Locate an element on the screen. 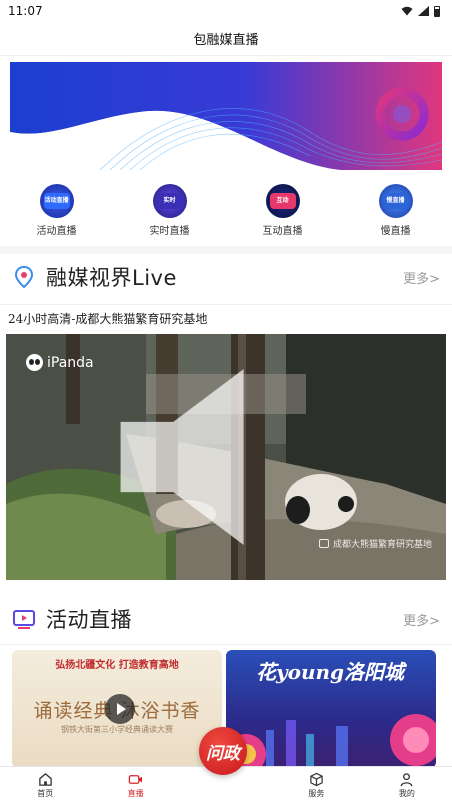  quick-entries: 活动直播 活动直播 实时 实时直播 互动 互动直播 慢直播 慢直播 is located at coordinates (226, 212).